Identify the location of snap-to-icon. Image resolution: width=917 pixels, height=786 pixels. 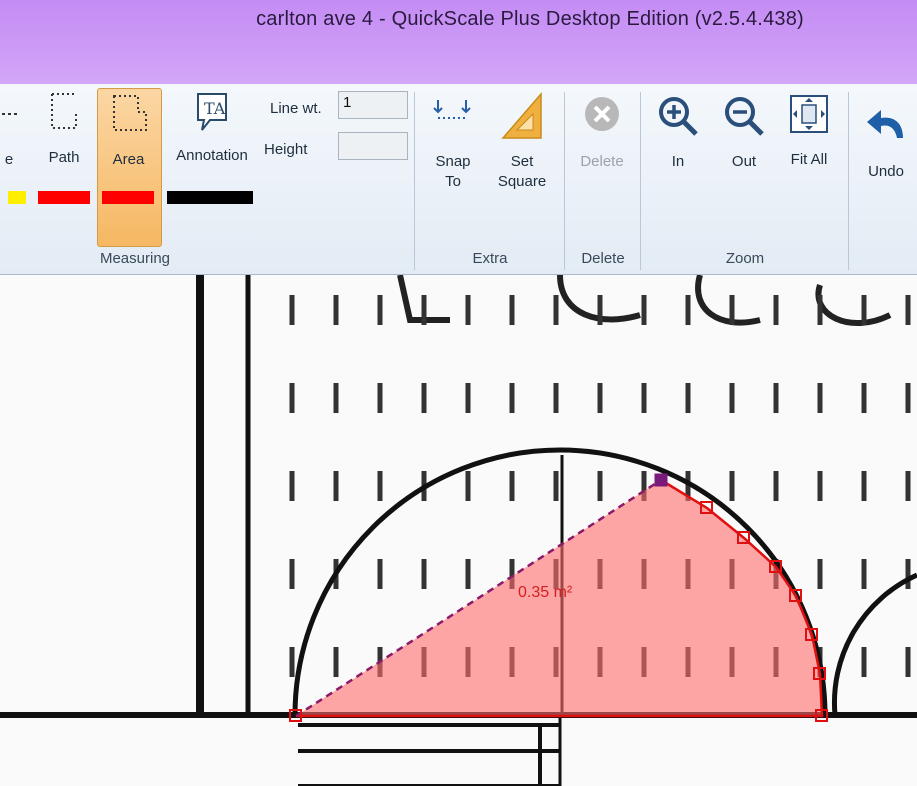
(452, 109).